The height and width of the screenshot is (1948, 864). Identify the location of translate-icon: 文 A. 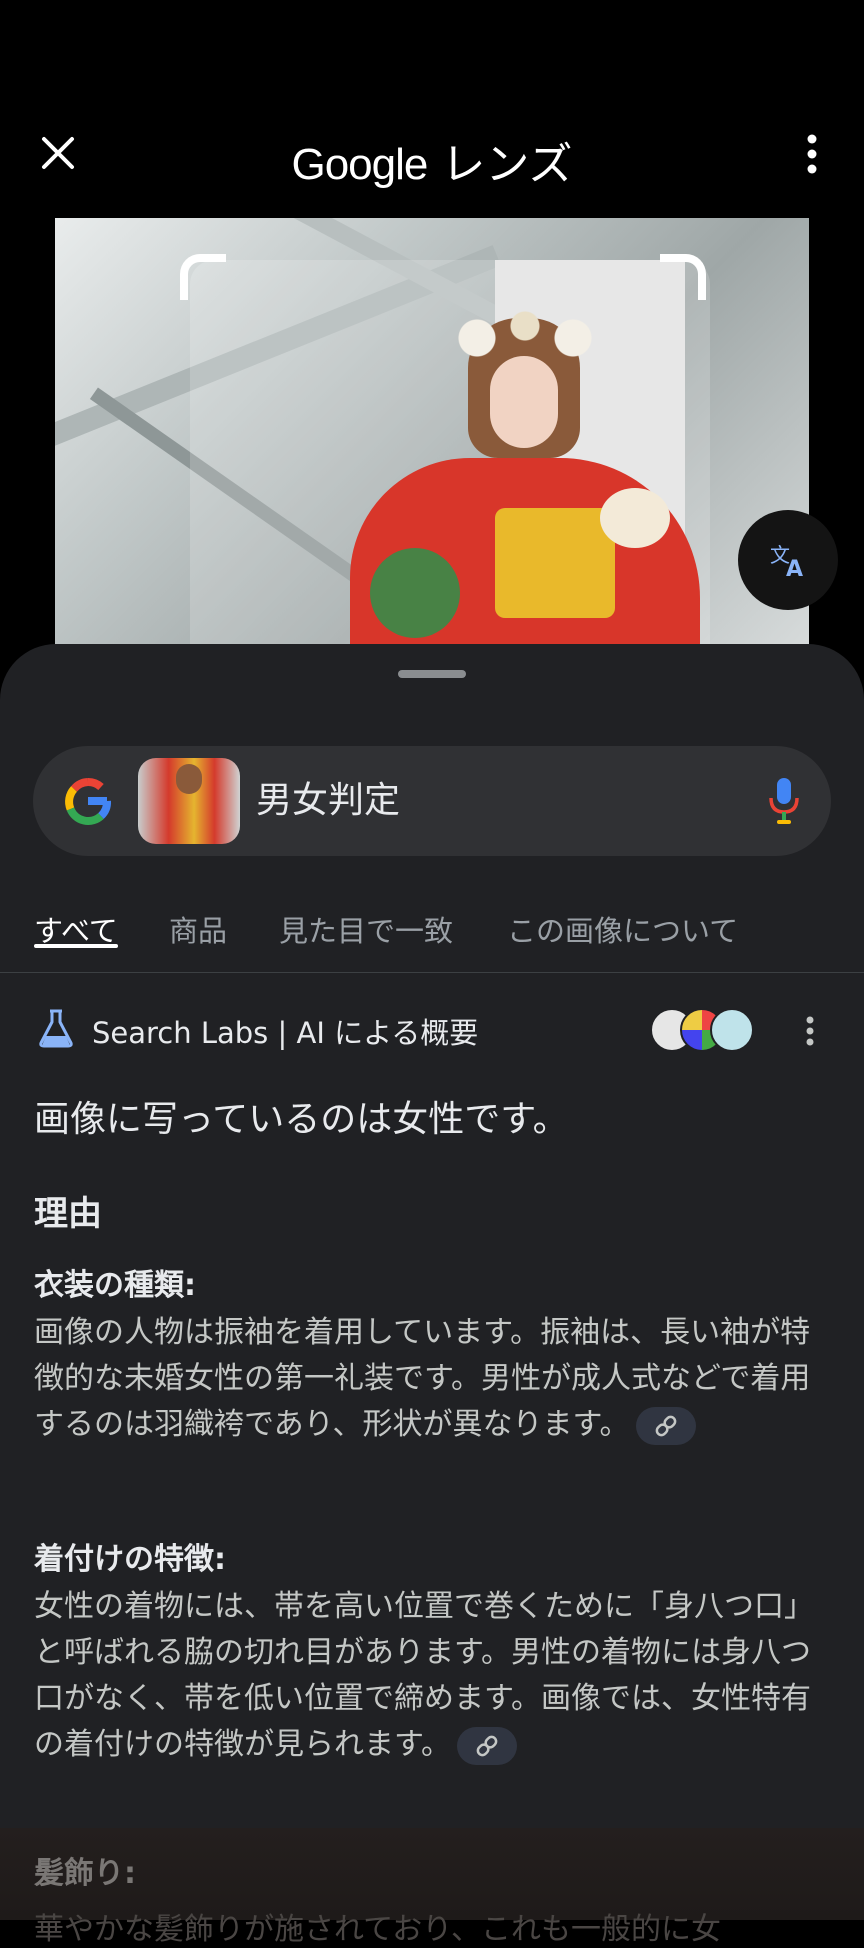
(786, 561).